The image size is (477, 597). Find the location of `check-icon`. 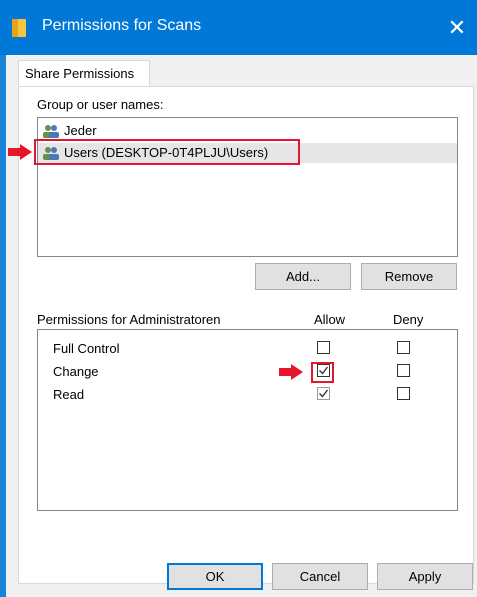

check-icon is located at coordinates (324, 393).